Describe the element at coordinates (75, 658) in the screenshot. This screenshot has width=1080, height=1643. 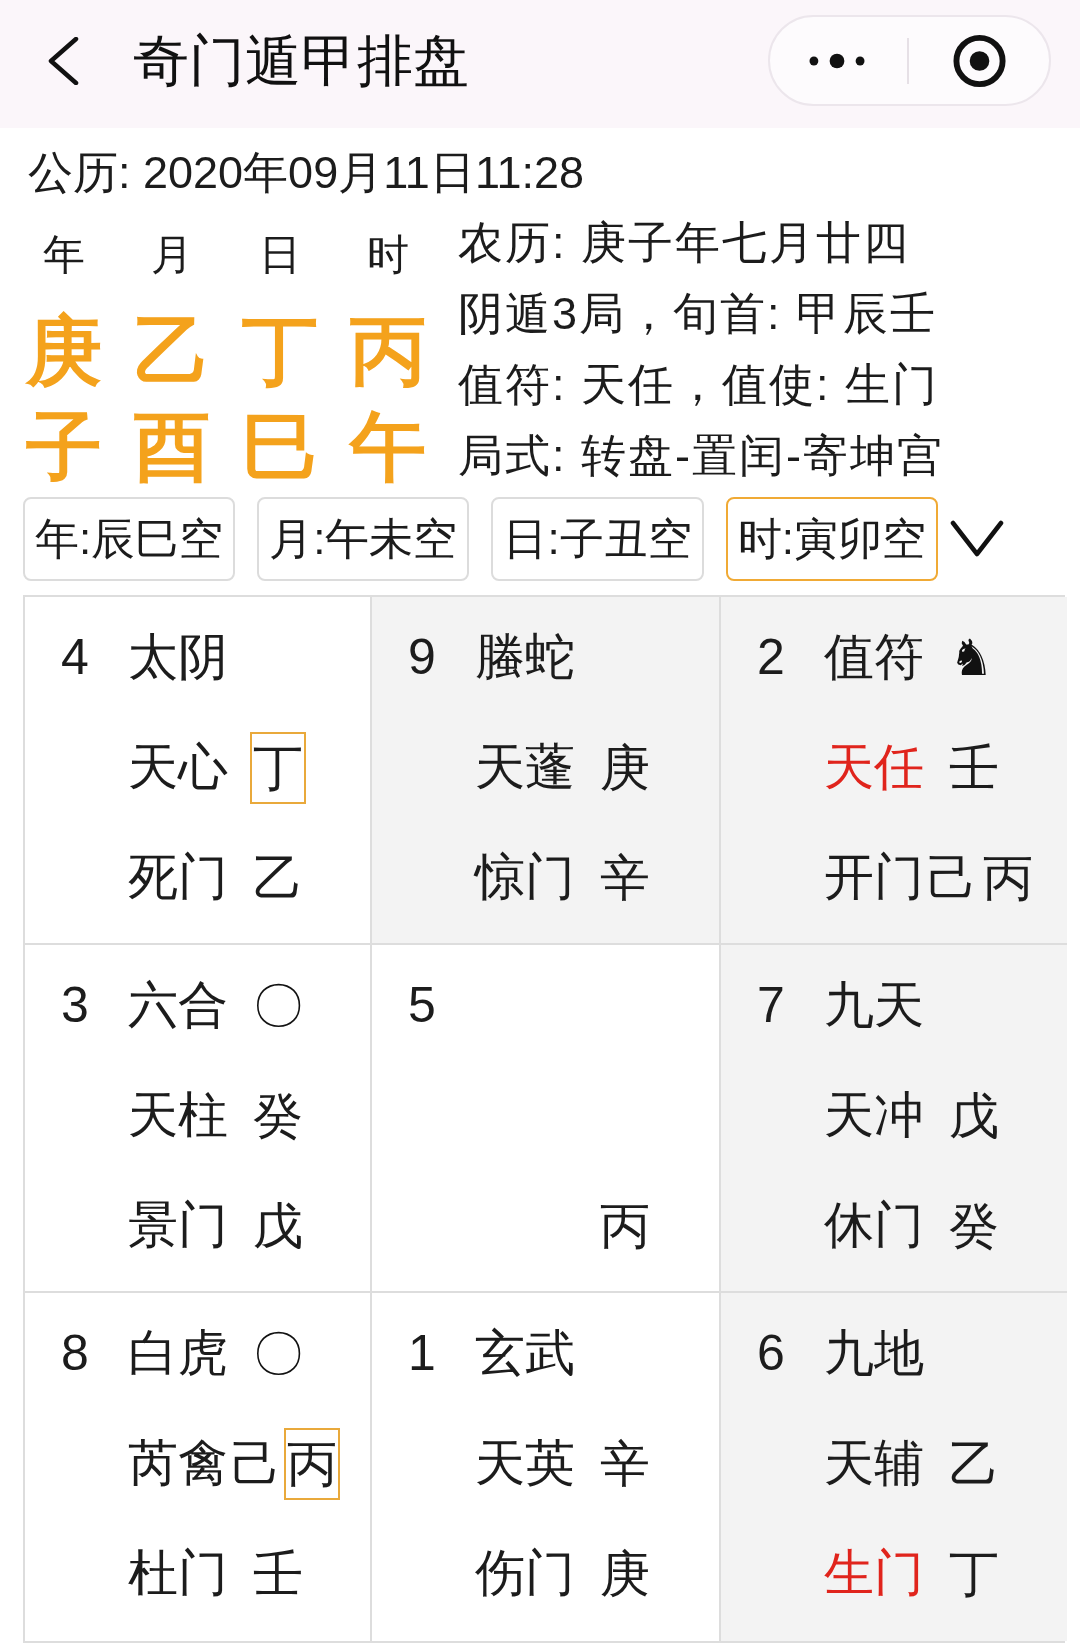
I see `palace-number: 4` at that location.